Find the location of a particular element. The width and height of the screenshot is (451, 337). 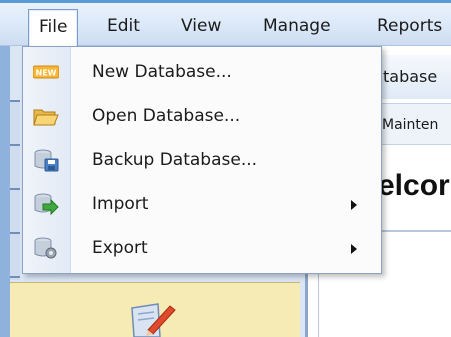

new-badge-icon: NEW is located at coordinates (46, 72).